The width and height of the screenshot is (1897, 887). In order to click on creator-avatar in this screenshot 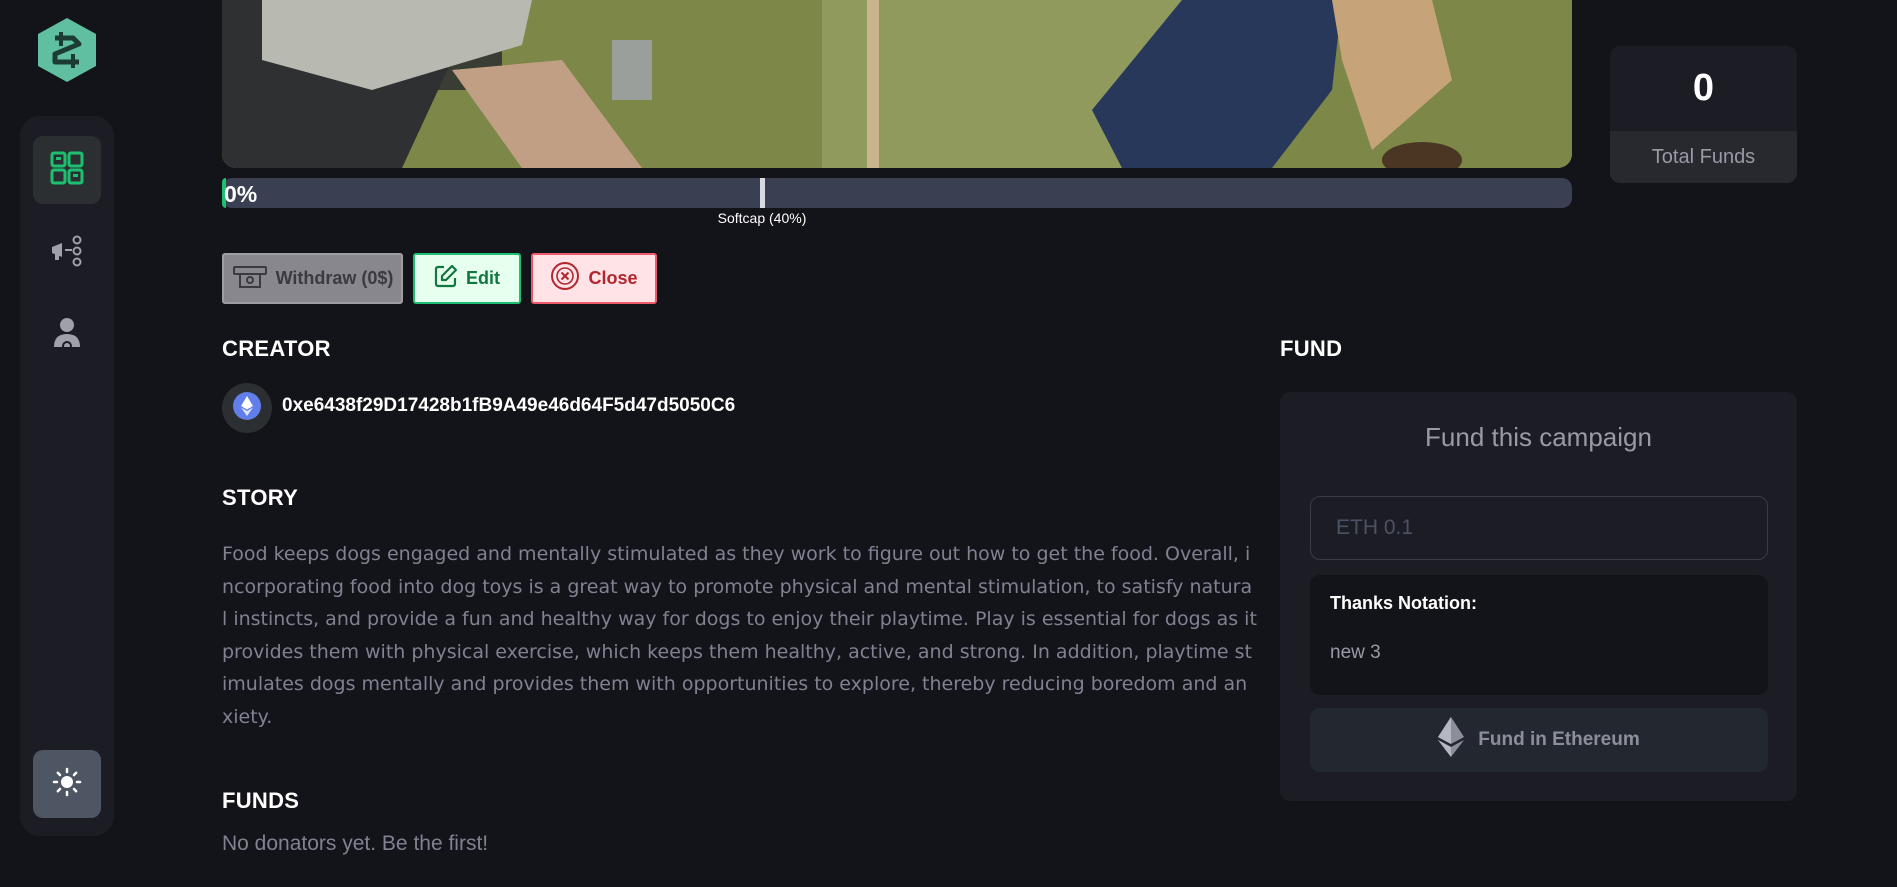, I will do `click(247, 408)`.